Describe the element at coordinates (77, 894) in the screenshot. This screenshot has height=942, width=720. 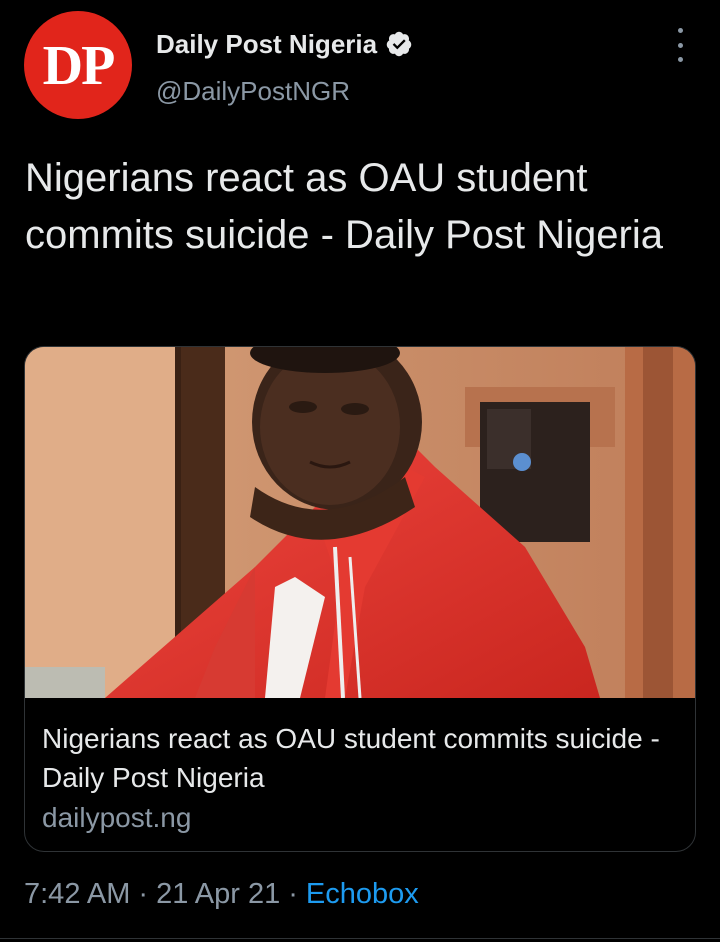
I see `tweet-time: 7:42 AM` at that location.